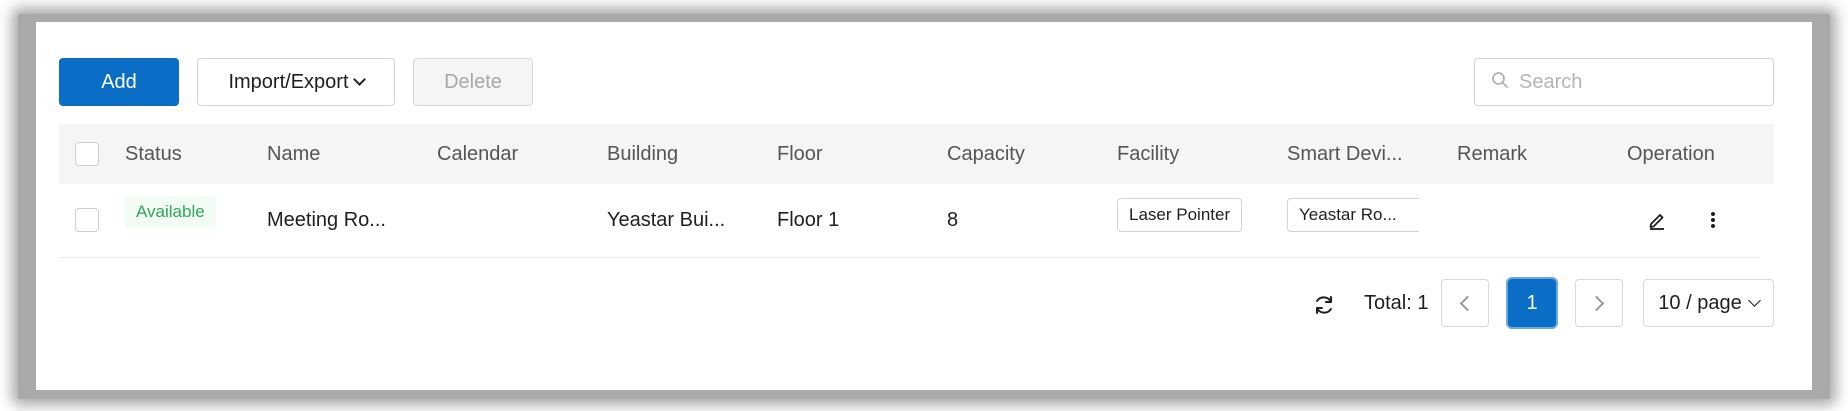 Image resolution: width=1848 pixels, height=411 pixels. Describe the element at coordinates (1671, 154) in the screenshot. I see `column-header-operation: Operation` at that location.